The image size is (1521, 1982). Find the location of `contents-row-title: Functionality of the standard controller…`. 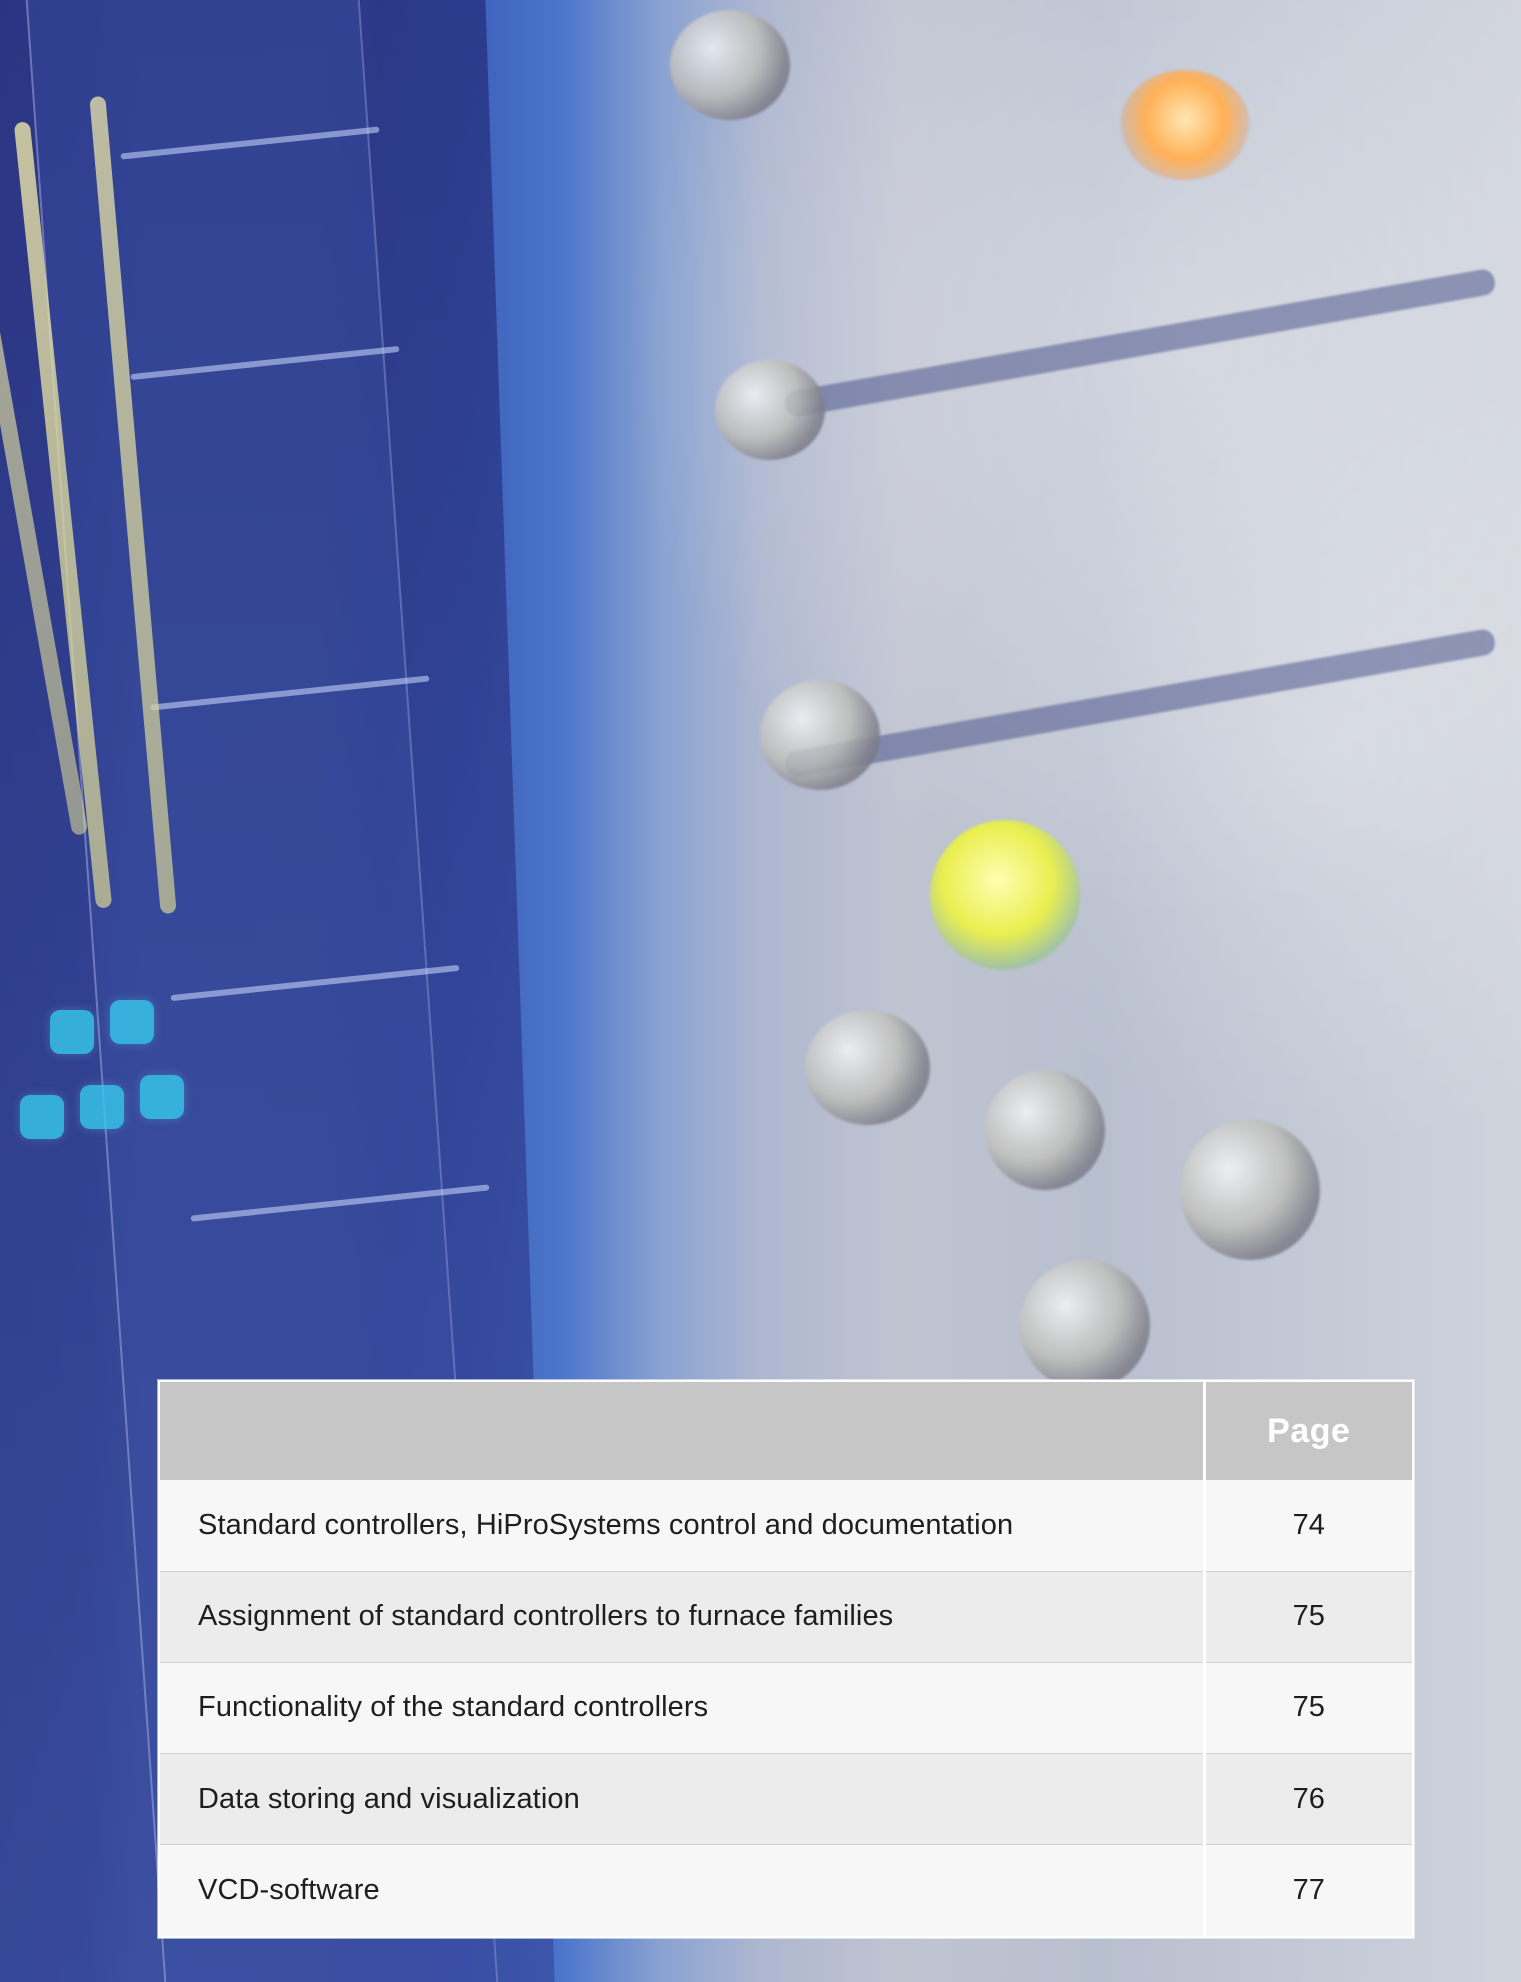

contents-row-title: Functionality of the standard controller… is located at coordinates (682, 1708).